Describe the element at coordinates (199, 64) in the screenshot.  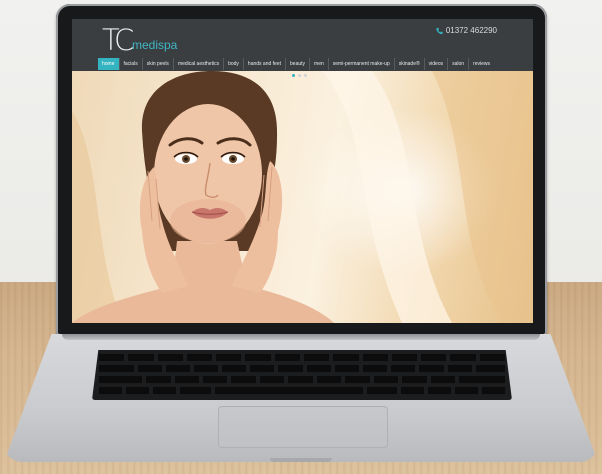
I see `nav-item-medical-aesthetics: medical aesthetics` at that location.